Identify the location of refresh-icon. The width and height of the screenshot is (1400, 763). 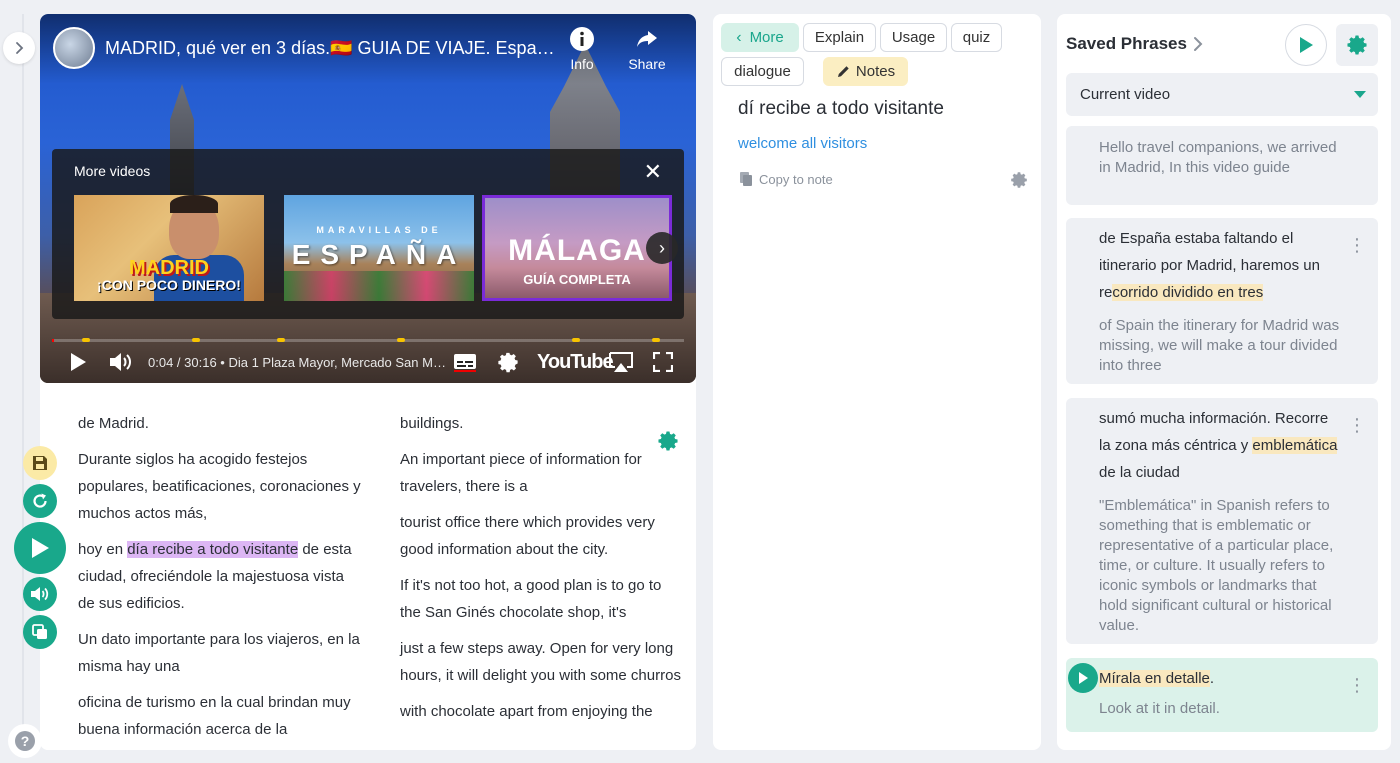
(40, 500).